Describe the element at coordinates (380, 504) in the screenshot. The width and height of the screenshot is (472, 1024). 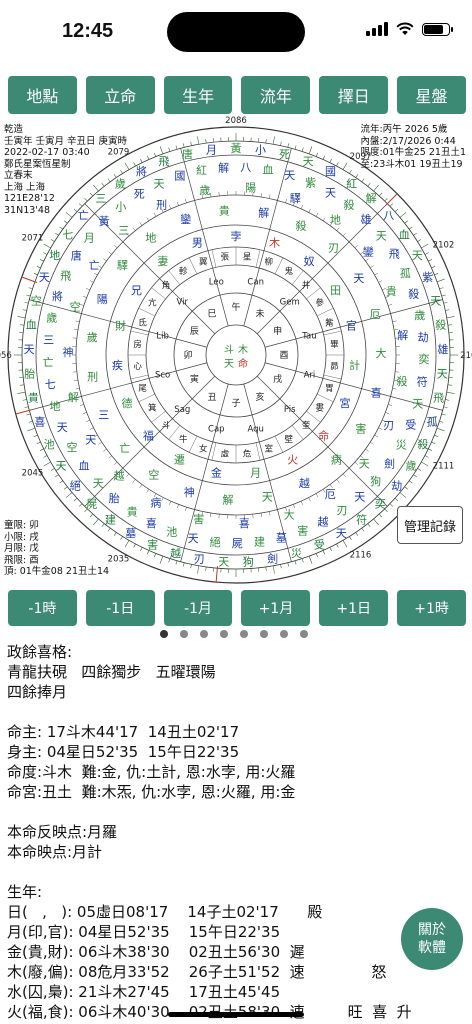
I see `outer-star-glyph: 奕` at that location.